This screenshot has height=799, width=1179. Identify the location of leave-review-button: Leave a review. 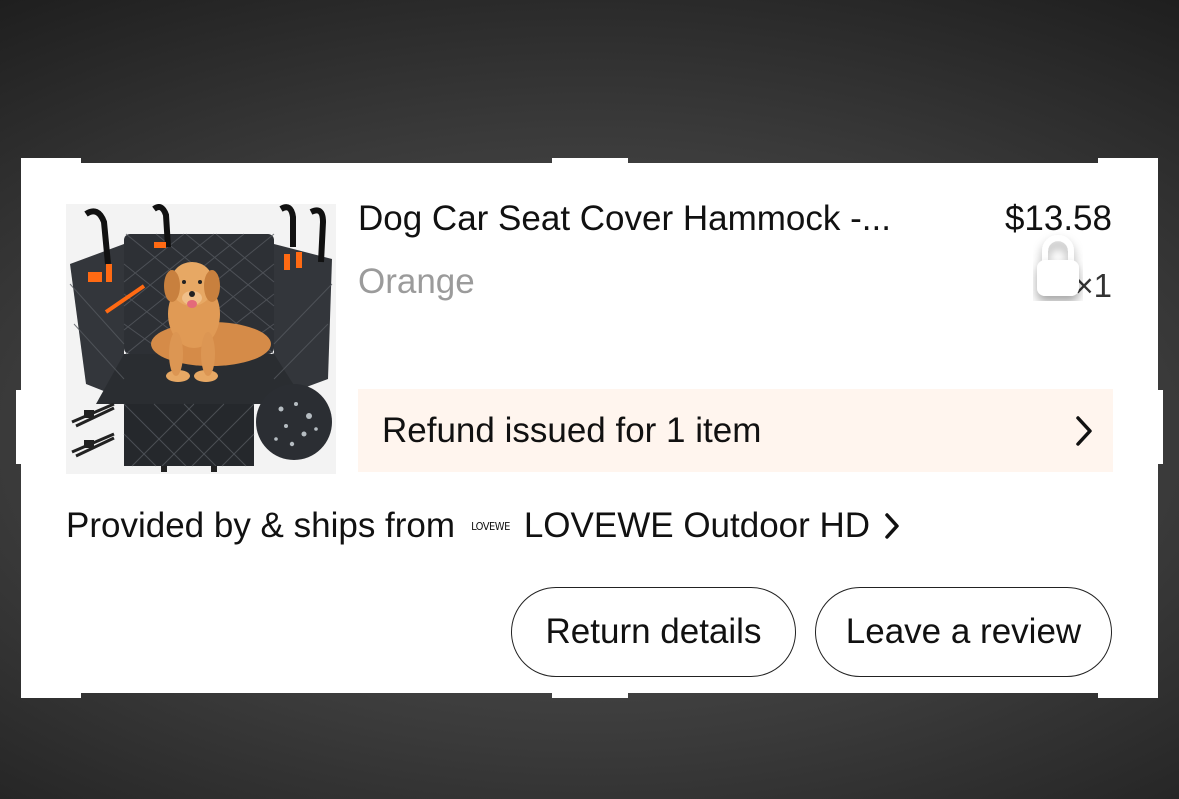
(963, 632).